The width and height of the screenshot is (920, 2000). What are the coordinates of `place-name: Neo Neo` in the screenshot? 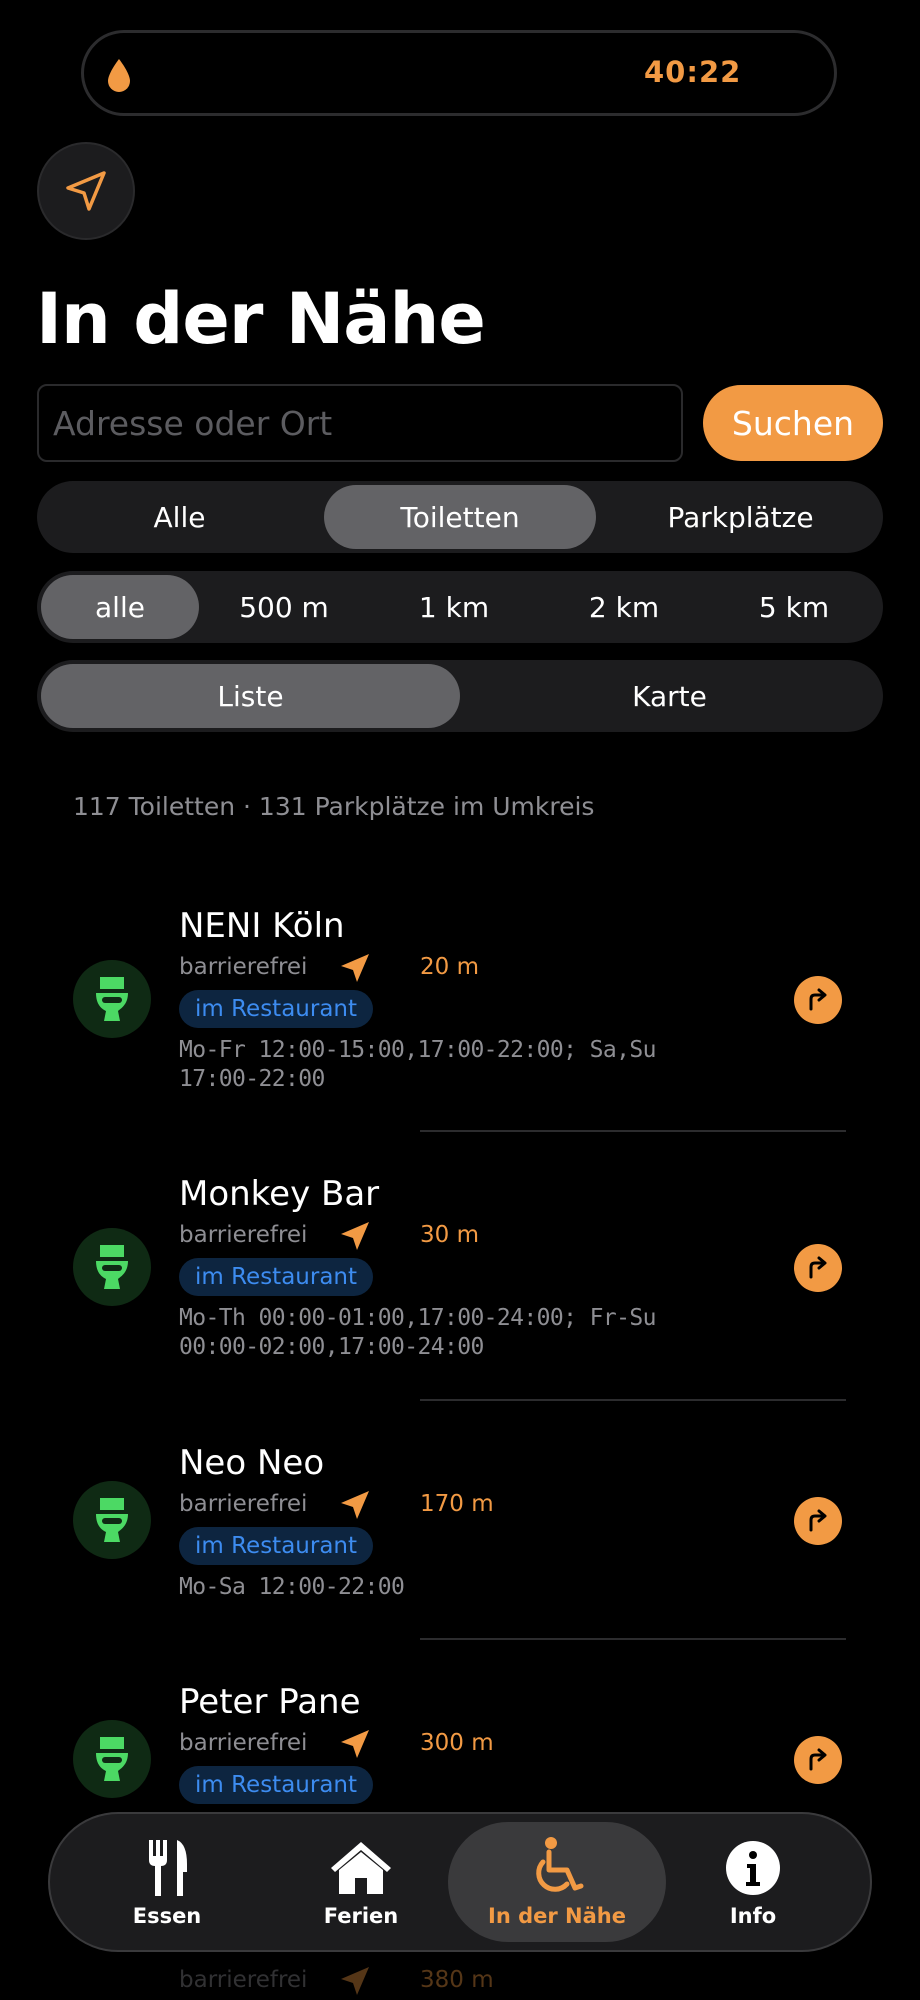 It's located at (252, 1463).